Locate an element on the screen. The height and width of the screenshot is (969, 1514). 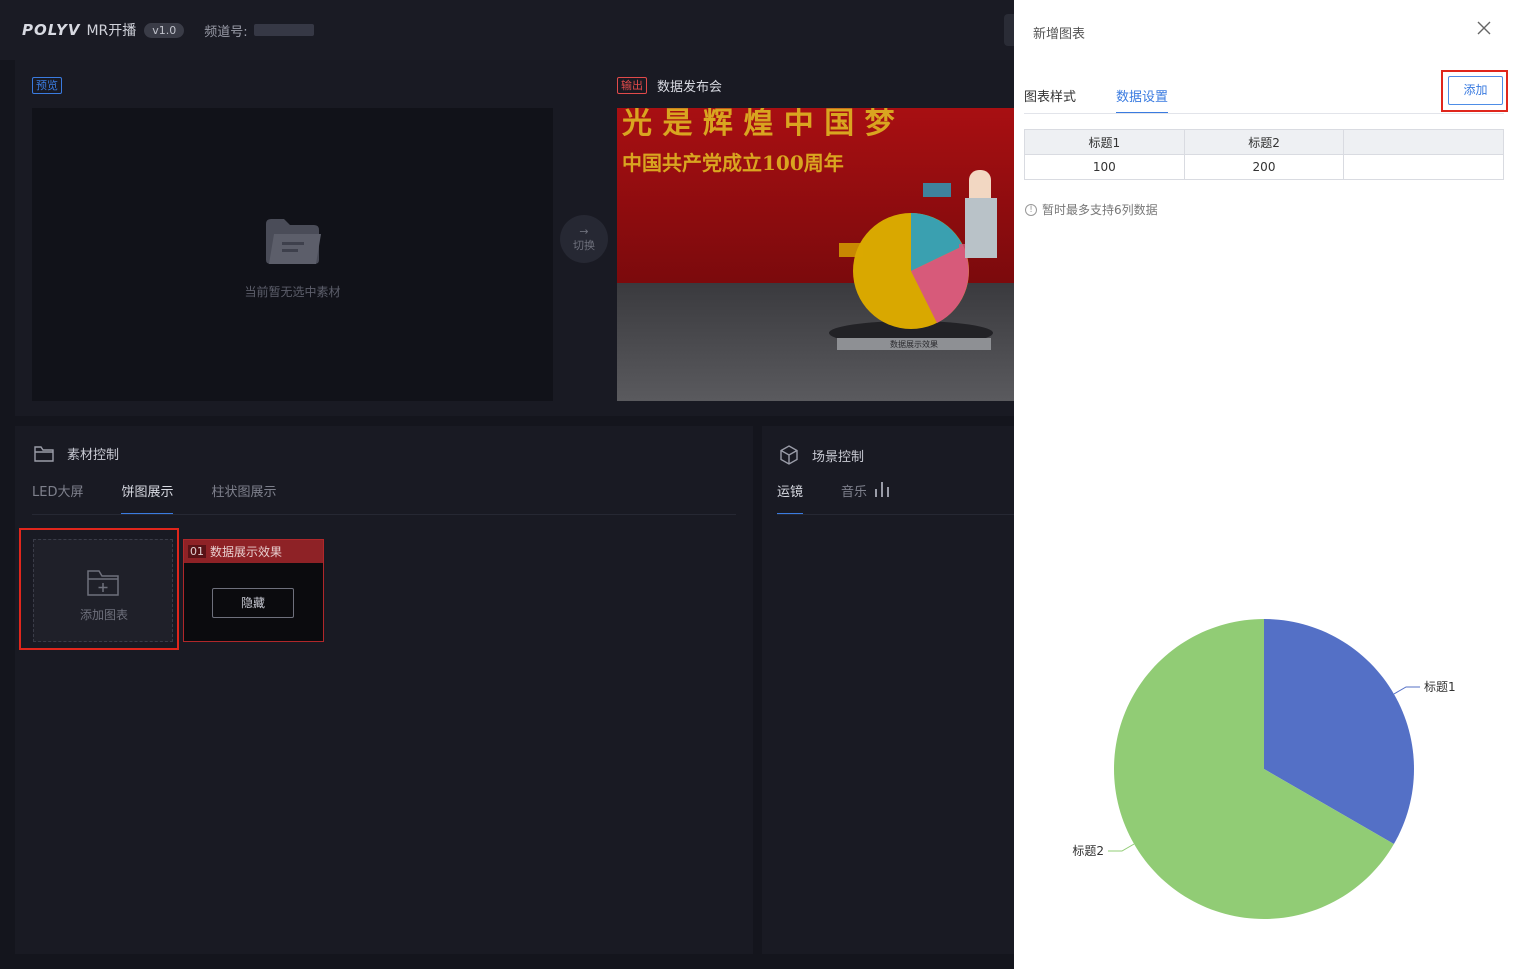
output-tag: 输出 is located at coordinates (632, 85).